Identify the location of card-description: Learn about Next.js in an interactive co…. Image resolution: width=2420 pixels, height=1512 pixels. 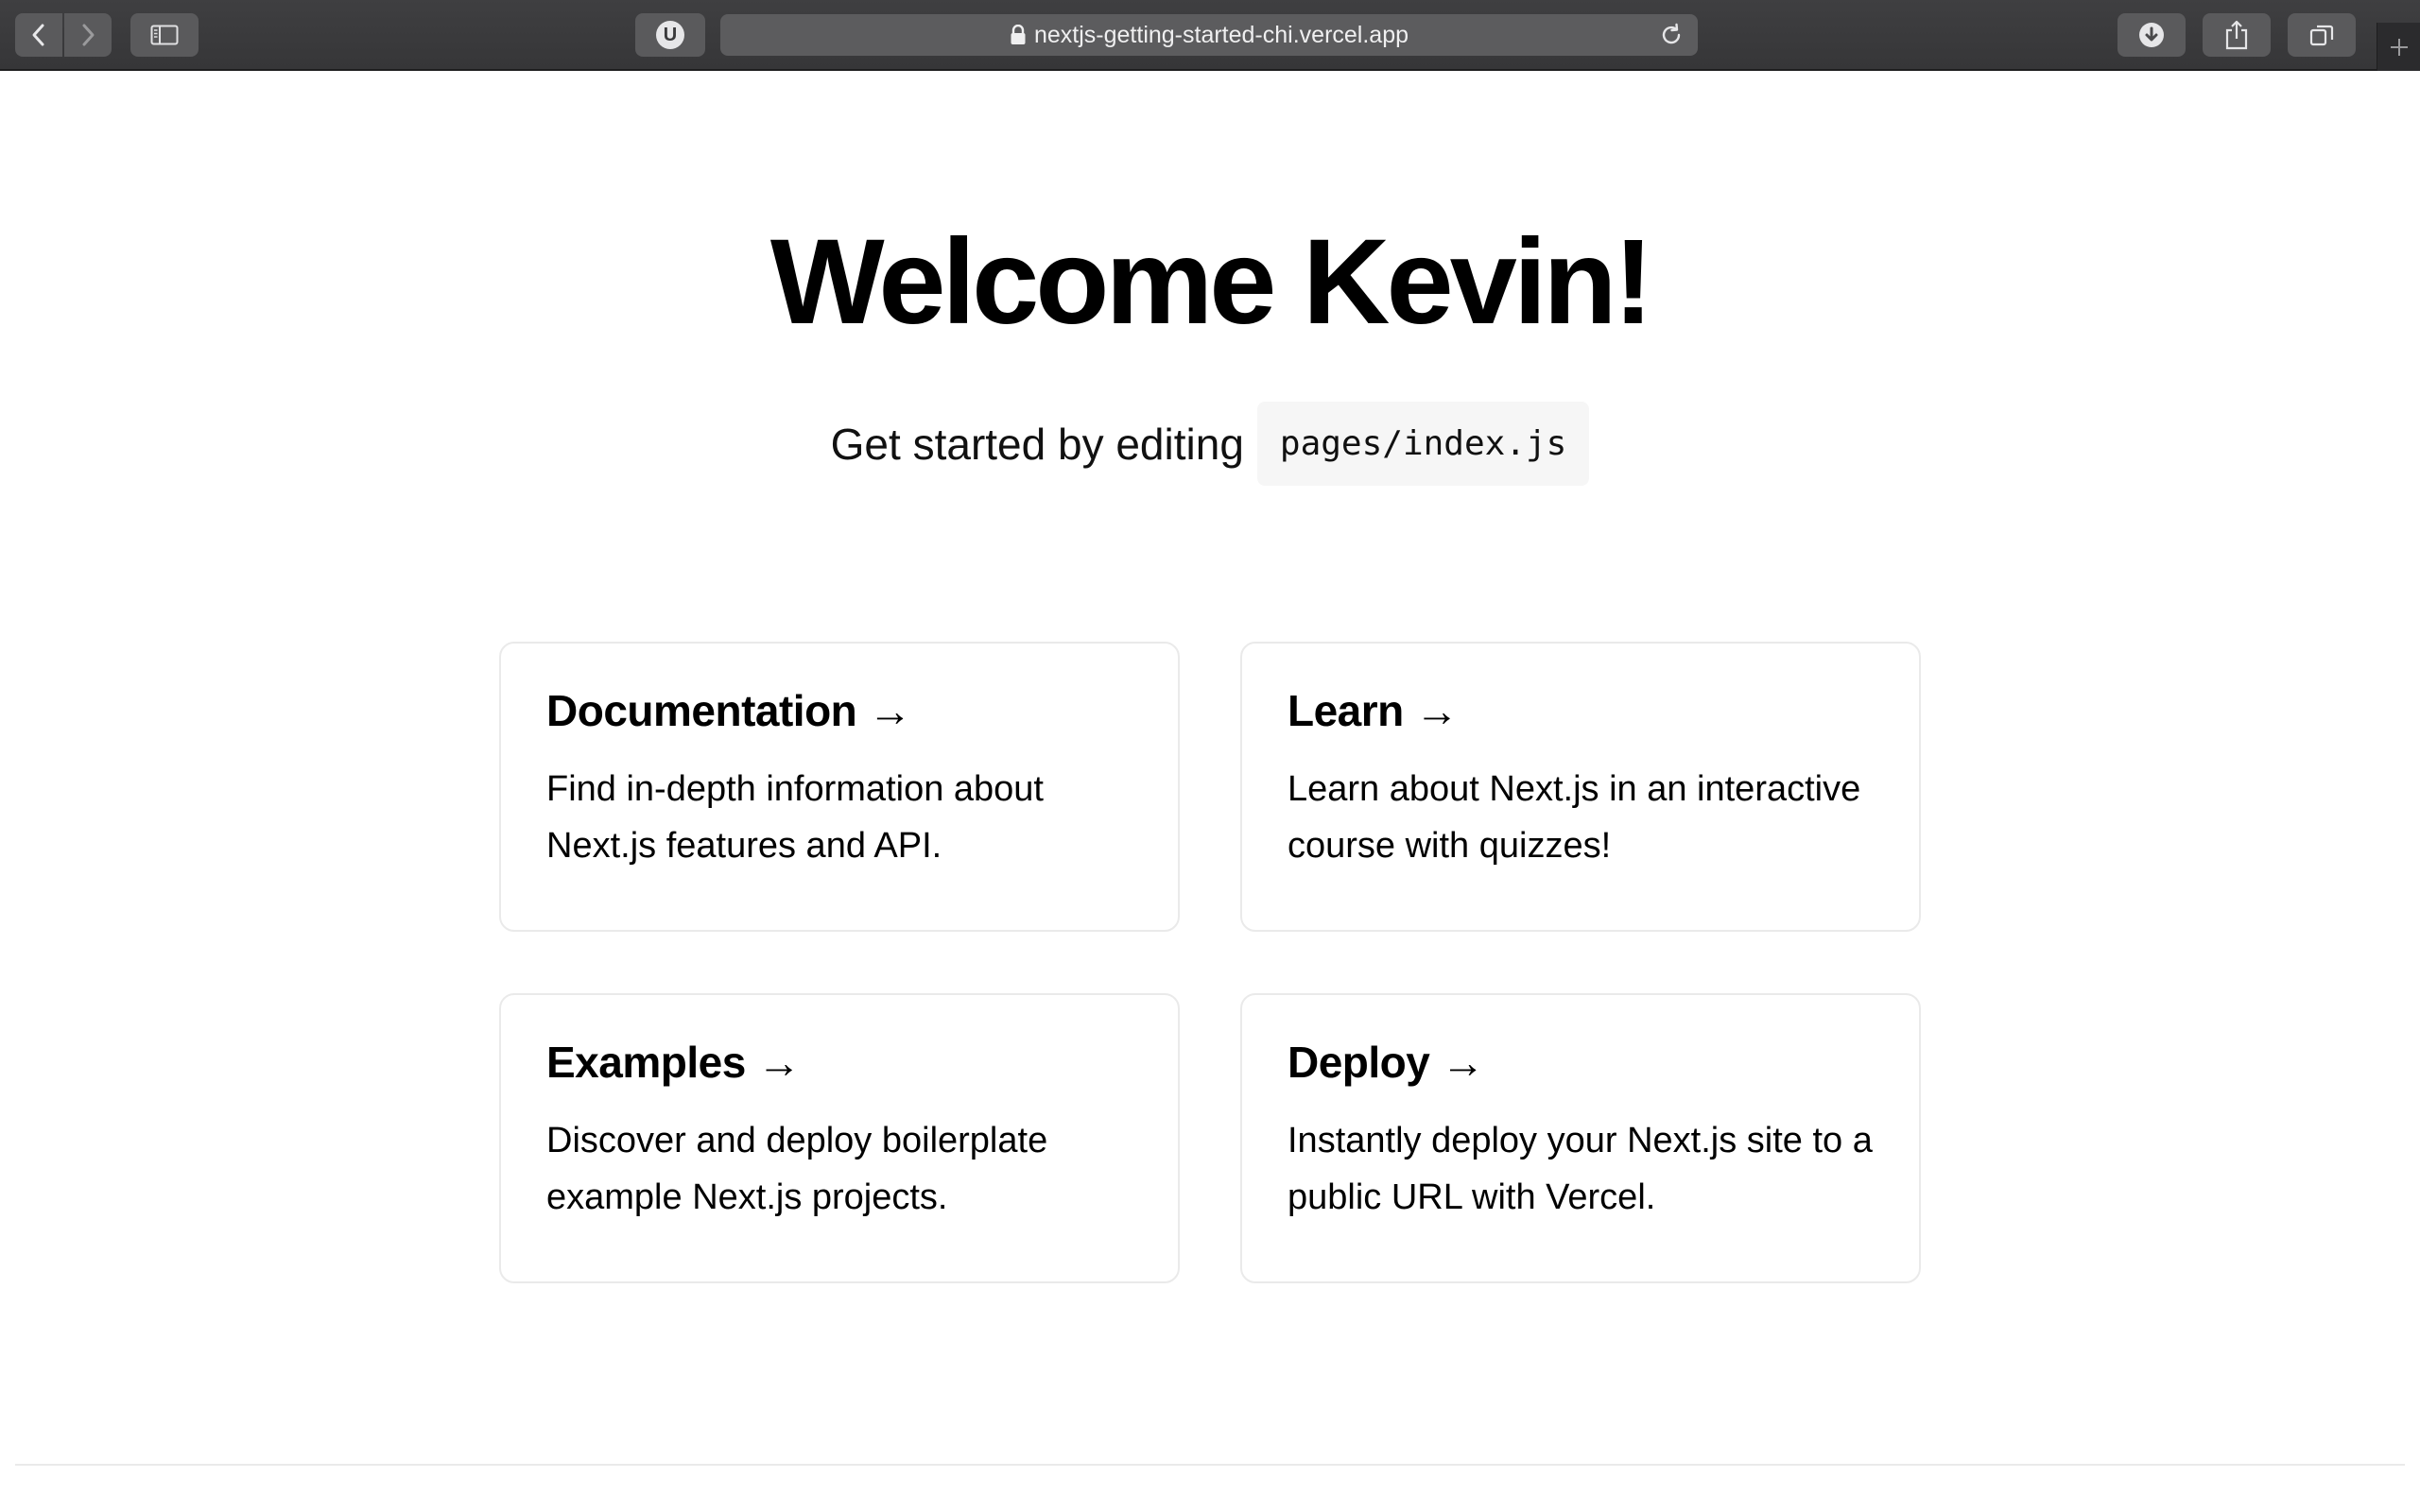
(1574, 817).